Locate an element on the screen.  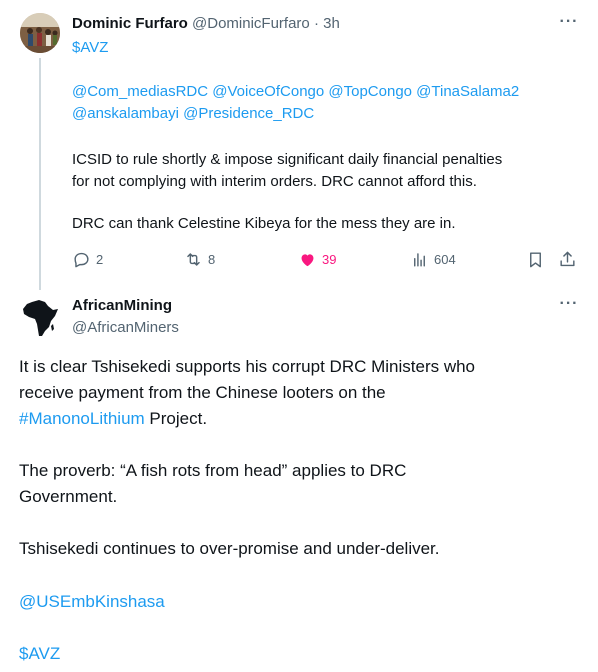
action-bar: 2 8 39 604 is located at coordinates (327, 259).